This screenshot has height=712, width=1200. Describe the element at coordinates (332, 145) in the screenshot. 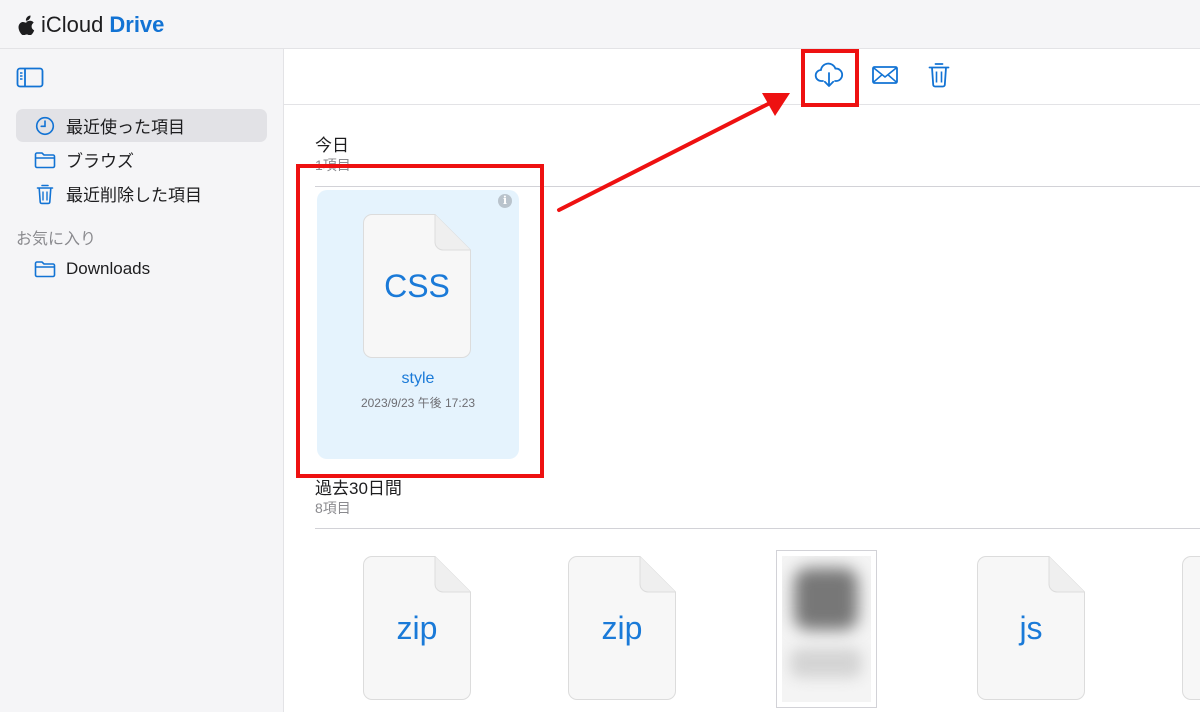

I see `section-title-today: 今日` at that location.